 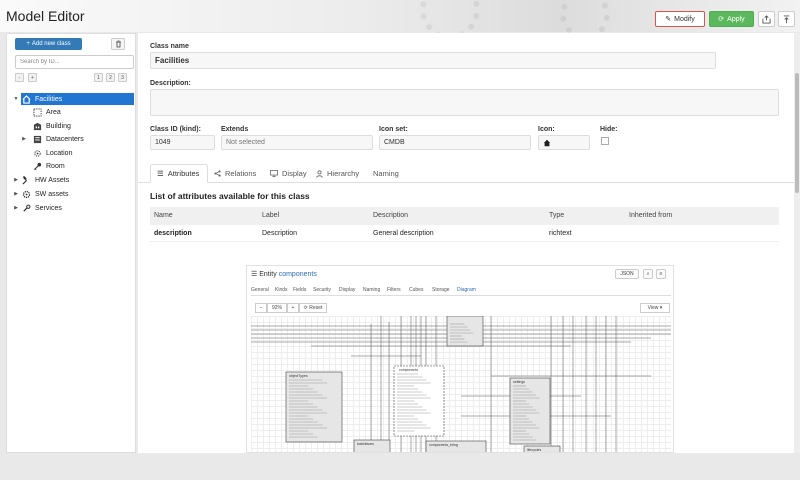 I want to click on apply-button: ⟳ Apply, so click(x=731, y=19).